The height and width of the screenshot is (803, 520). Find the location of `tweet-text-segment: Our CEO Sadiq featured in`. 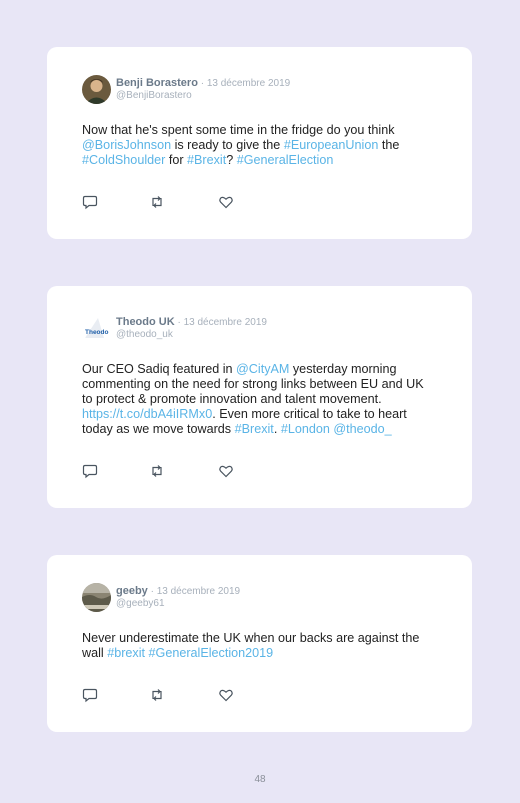

tweet-text-segment: Our CEO Sadiq featured in is located at coordinates (159, 369).